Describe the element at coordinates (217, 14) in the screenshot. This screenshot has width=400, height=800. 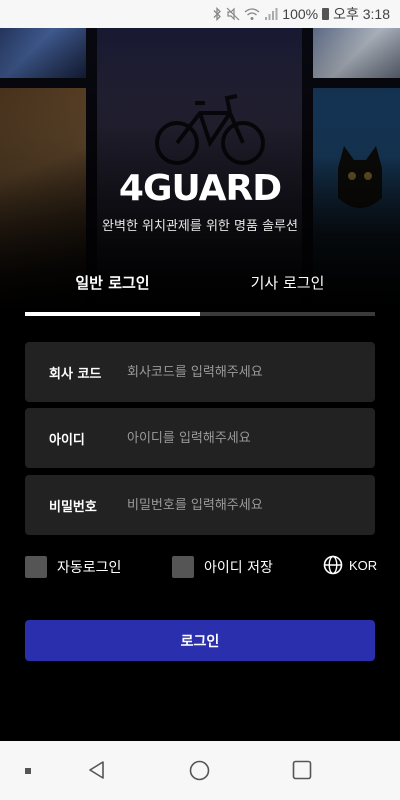
I see `bluetooth-icon` at that location.